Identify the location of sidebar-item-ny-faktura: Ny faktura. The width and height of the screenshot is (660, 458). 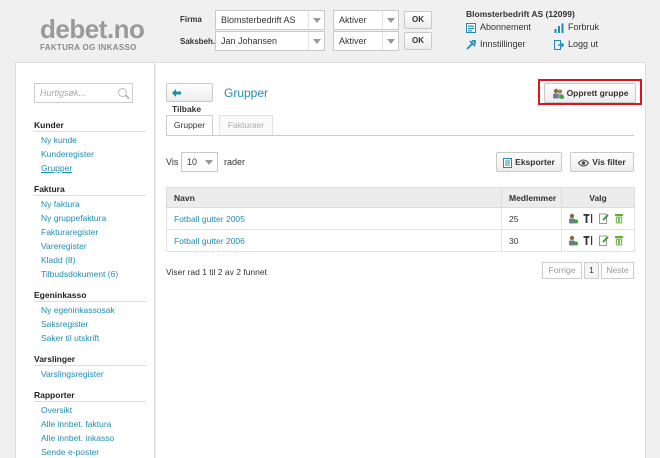
(60, 204).